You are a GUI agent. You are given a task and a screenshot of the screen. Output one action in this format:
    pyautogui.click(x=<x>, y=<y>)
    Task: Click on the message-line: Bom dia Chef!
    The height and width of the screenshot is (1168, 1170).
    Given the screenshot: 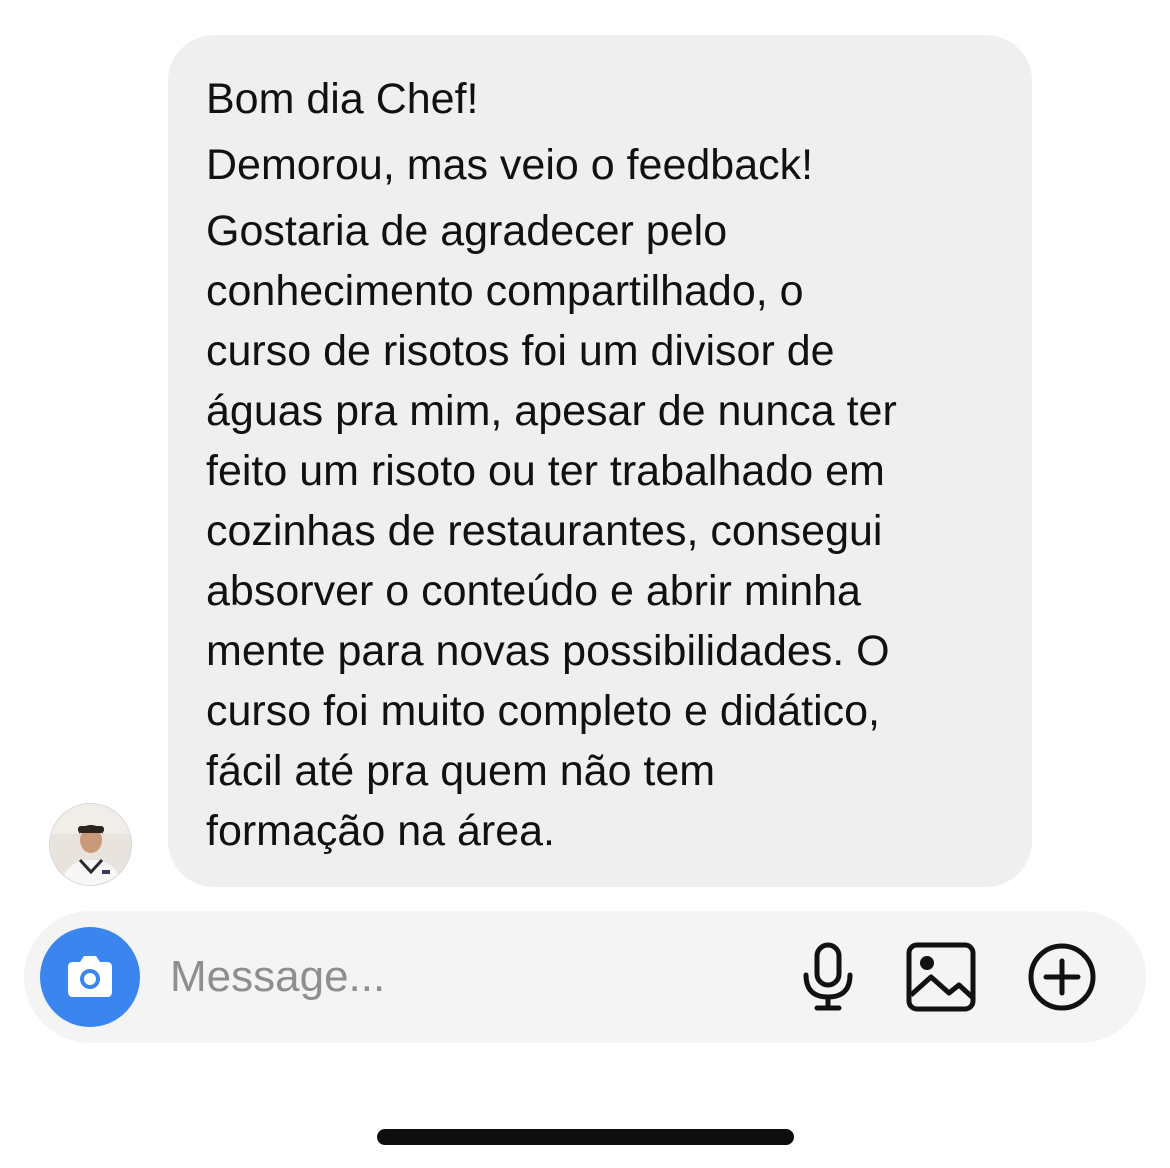 What is the action you would take?
    pyautogui.click(x=342, y=99)
    